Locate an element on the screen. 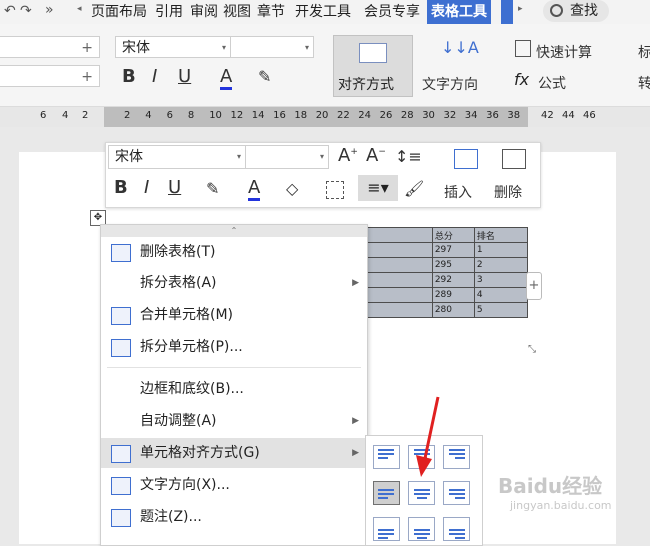  table-row: 295 2 is located at coordinates (444, 265).